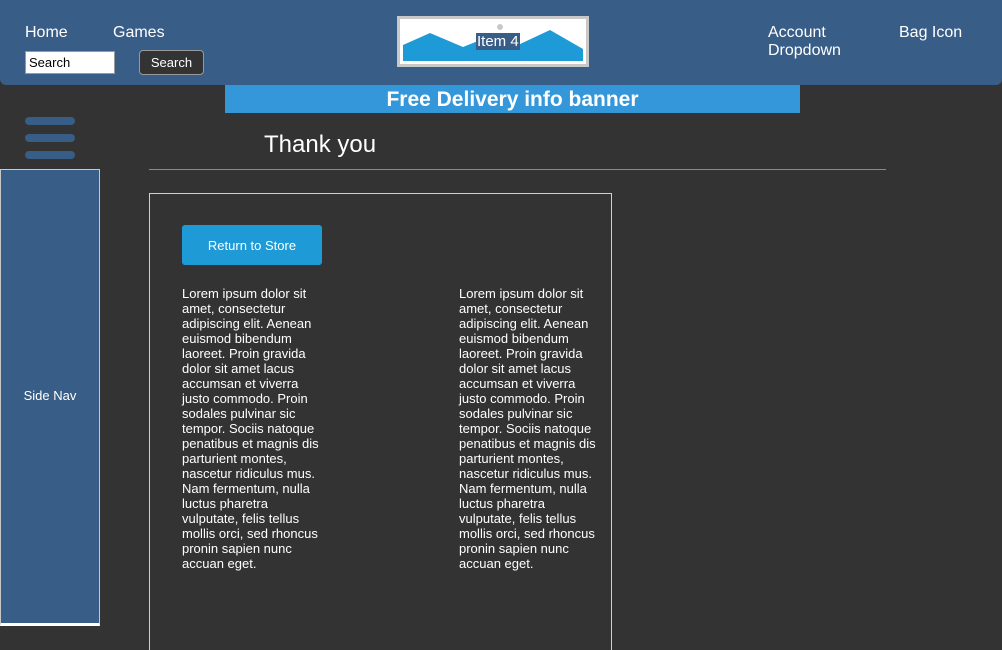 This screenshot has width=1002, height=650. I want to click on account-dropdown: Account Dropdown, so click(813, 42).